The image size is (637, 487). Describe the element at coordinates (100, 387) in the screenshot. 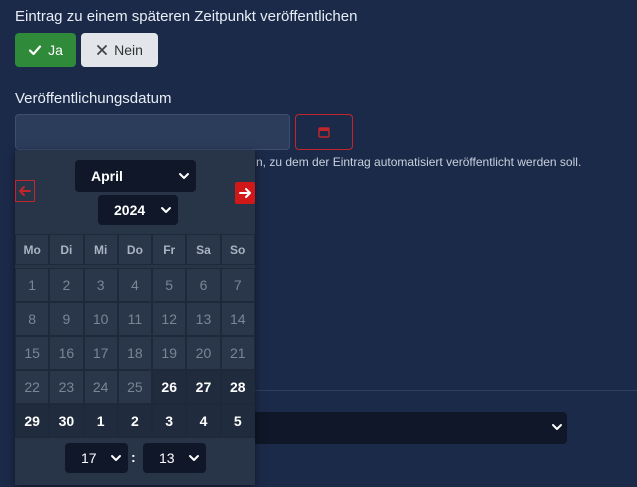

I see `day-cell-disabled: 24` at that location.